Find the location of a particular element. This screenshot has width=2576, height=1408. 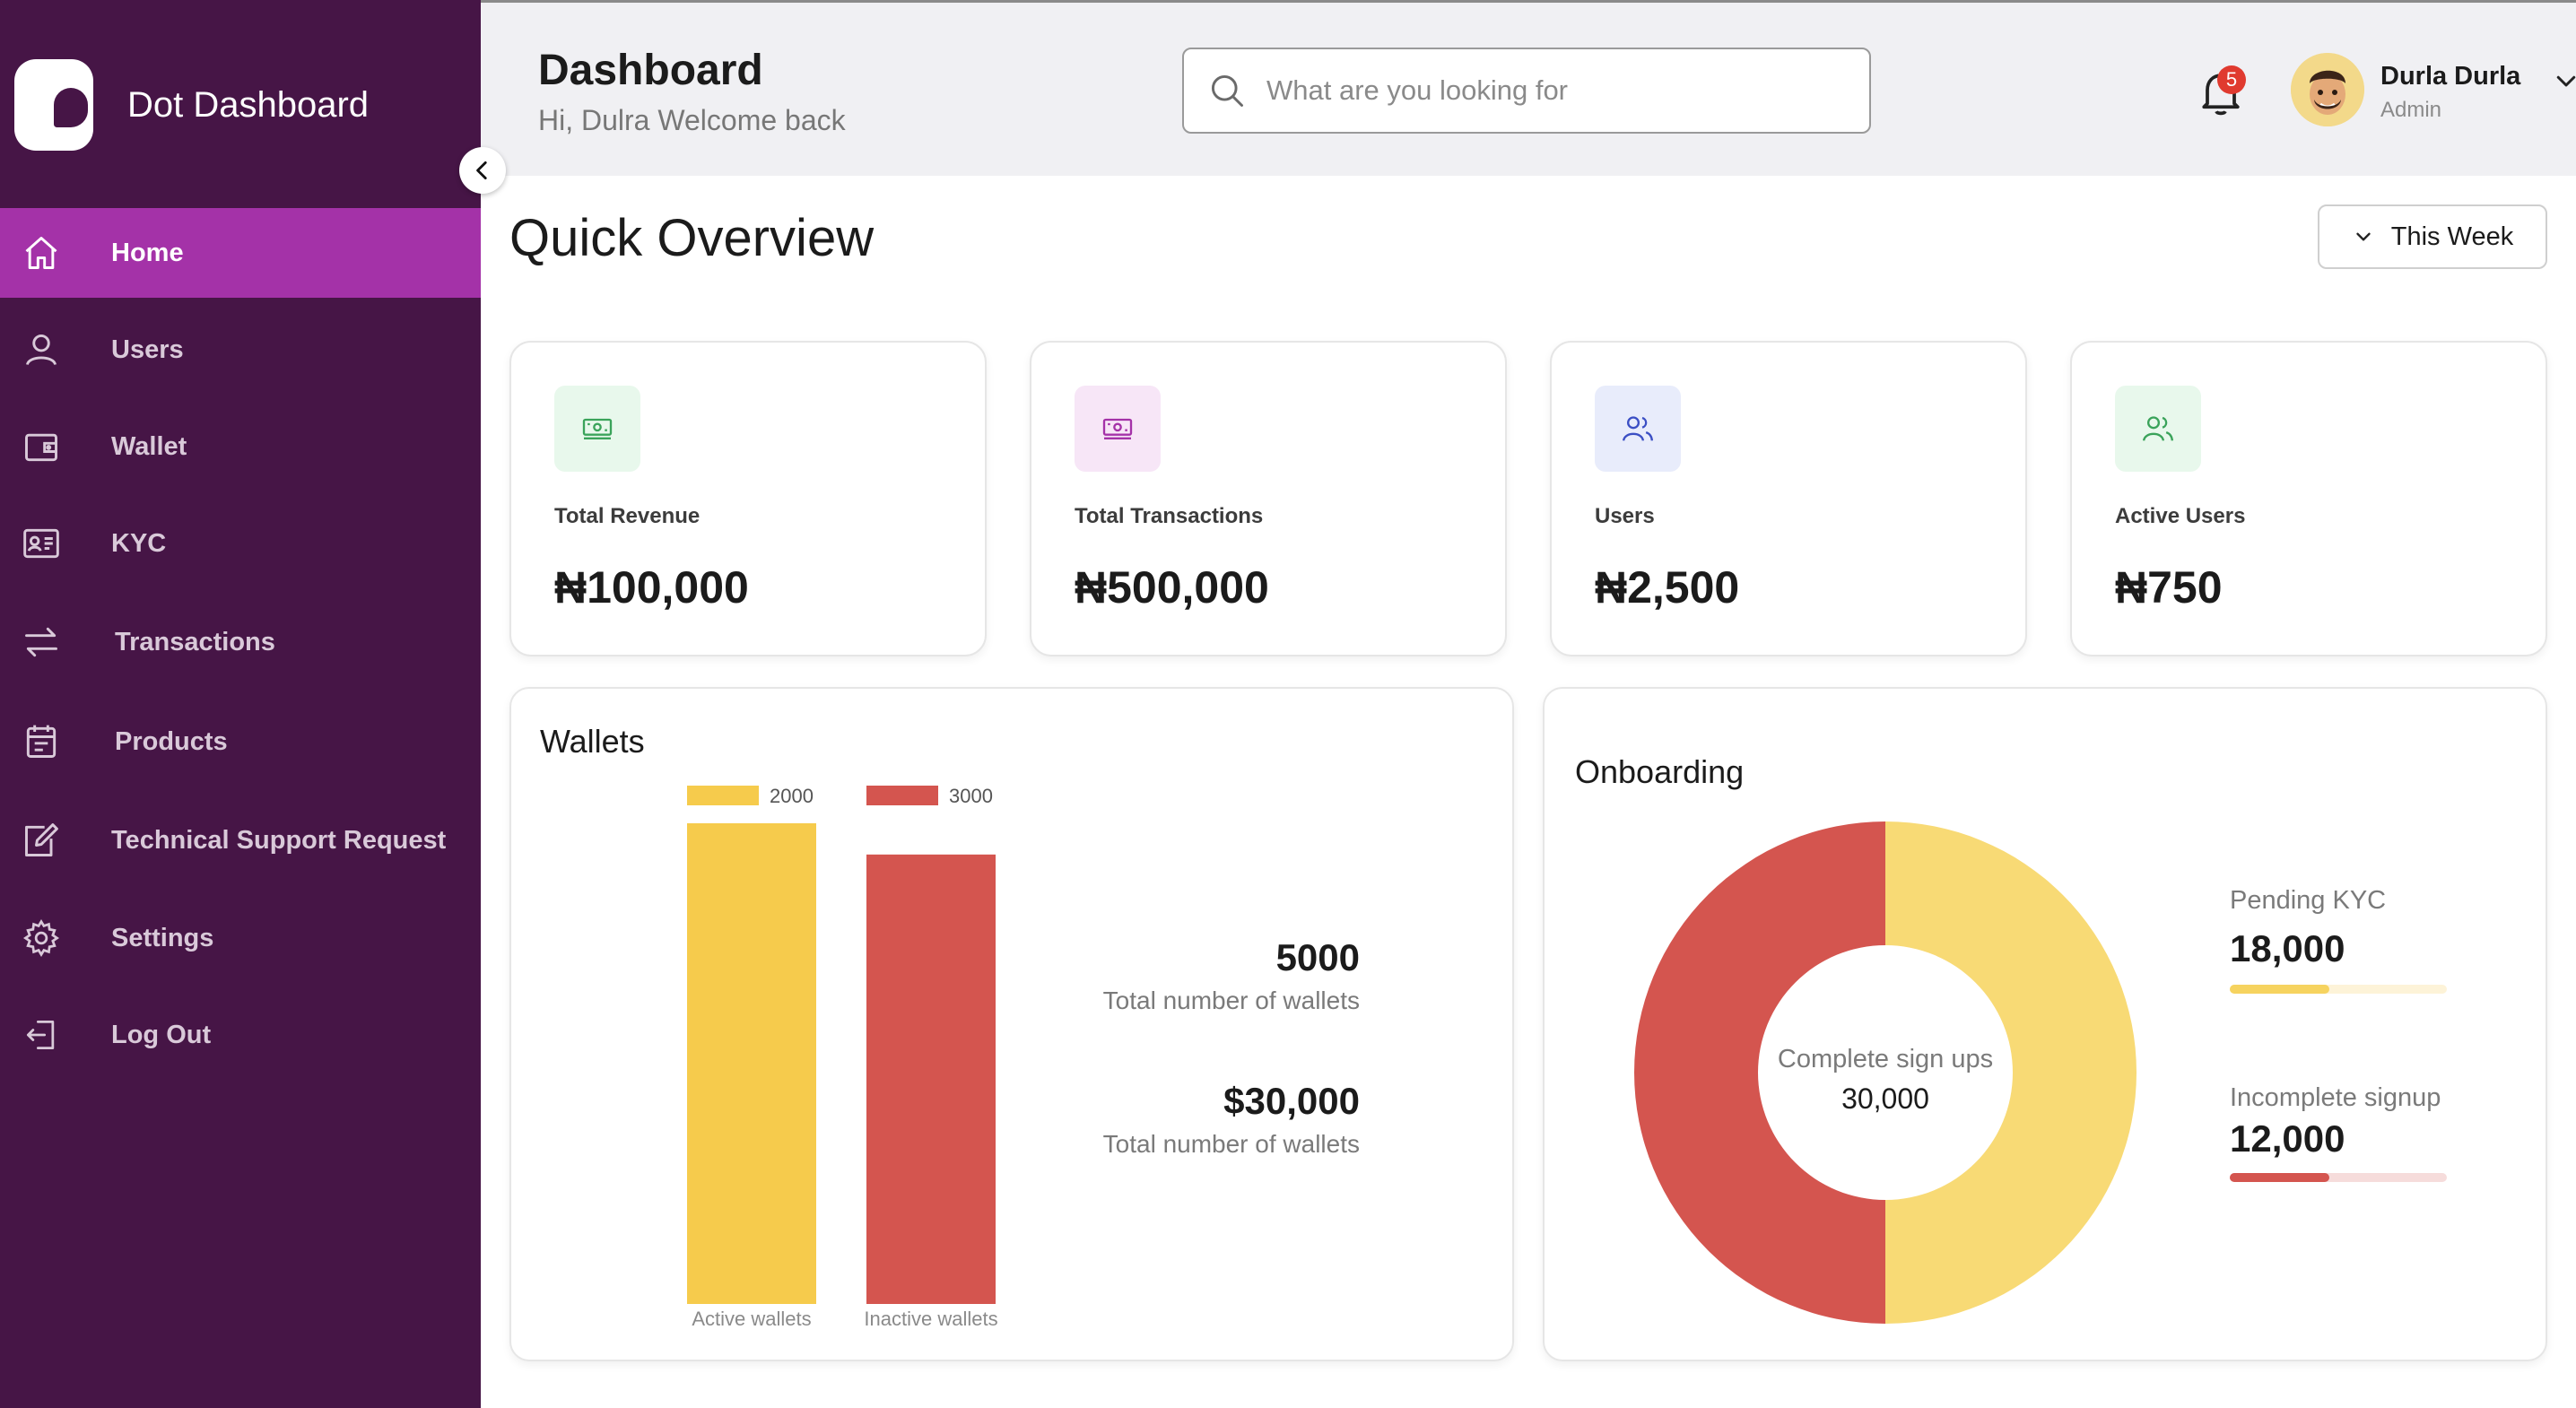

onboarding-donut-chart: Complete sign ups 30,000 is located at coordinates (1885, 1072).